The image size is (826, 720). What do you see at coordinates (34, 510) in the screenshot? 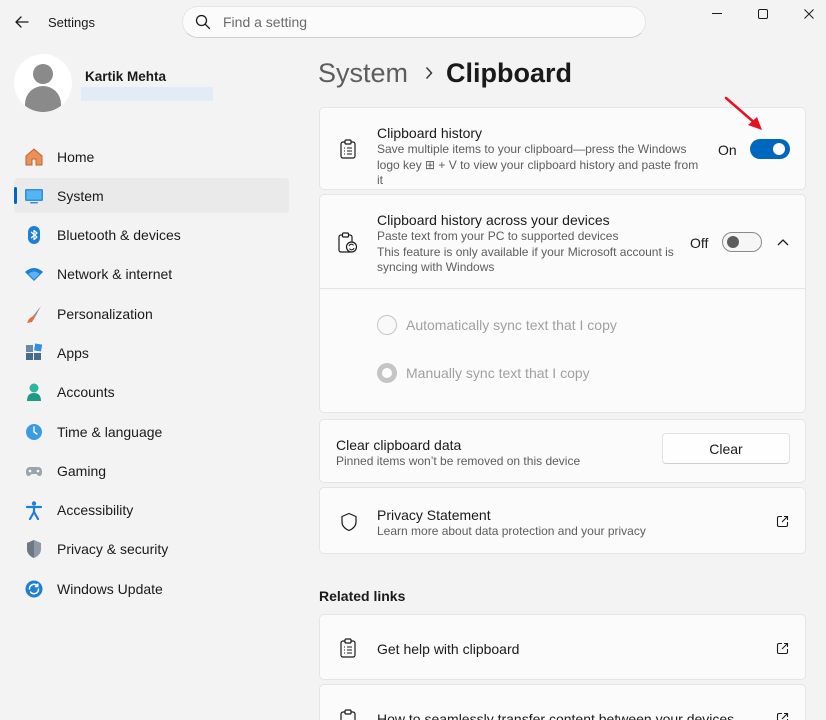
I see `accessibility-icon` at bounding box center [34, 510].